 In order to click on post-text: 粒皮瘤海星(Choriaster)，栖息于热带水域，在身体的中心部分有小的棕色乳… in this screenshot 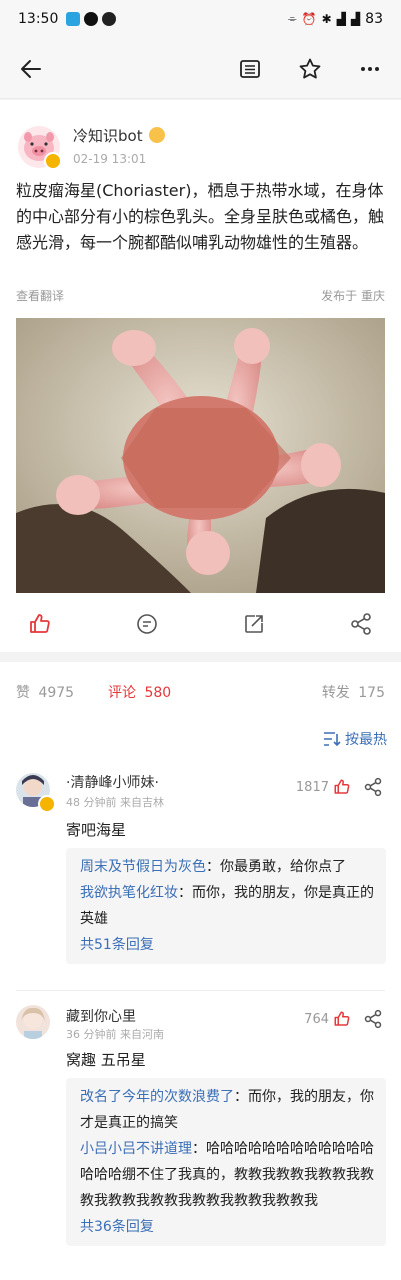, I will do `click(200, 216)`.